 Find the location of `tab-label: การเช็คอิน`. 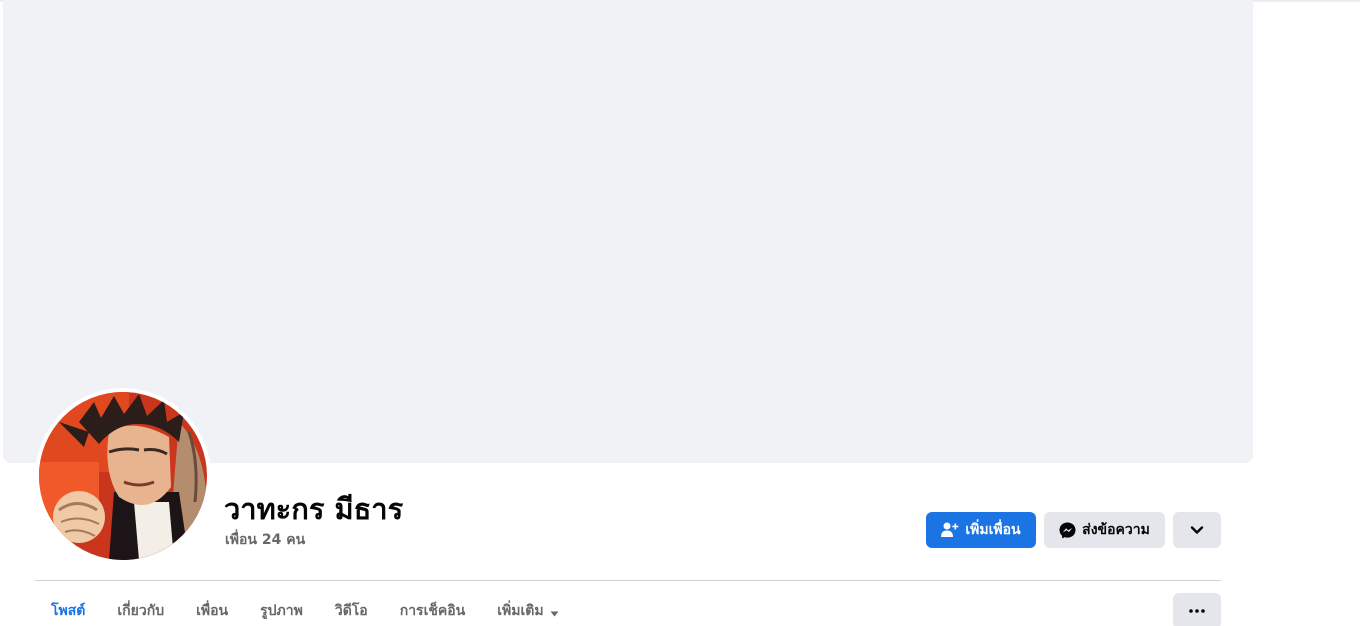

tab-label: การเช็คอิน is located at coordinates (432, 611).